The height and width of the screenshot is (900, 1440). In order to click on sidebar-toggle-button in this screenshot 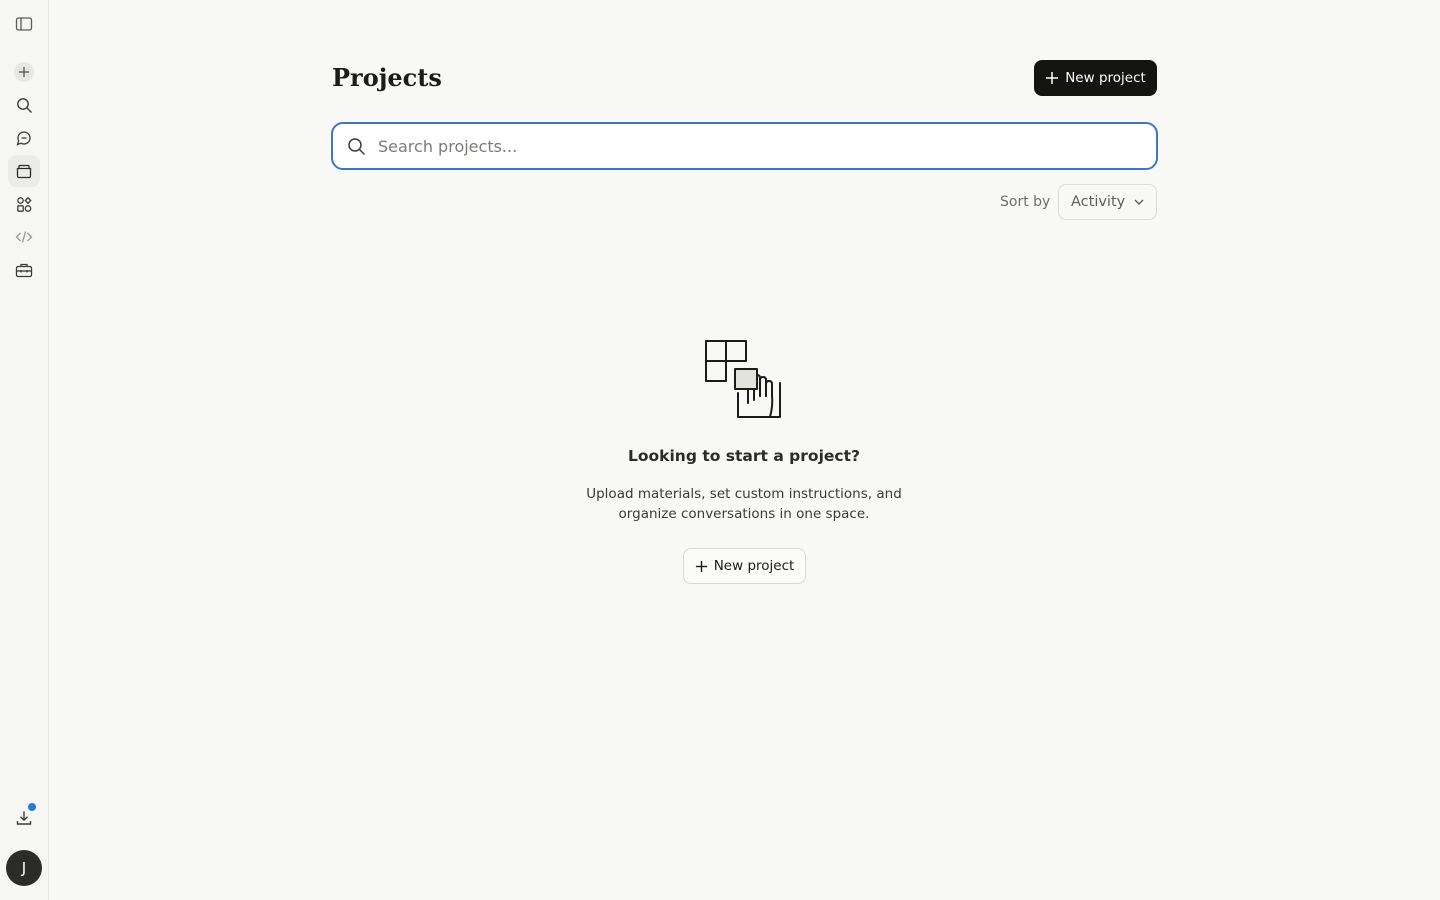, I will do `click(24, 24)`.